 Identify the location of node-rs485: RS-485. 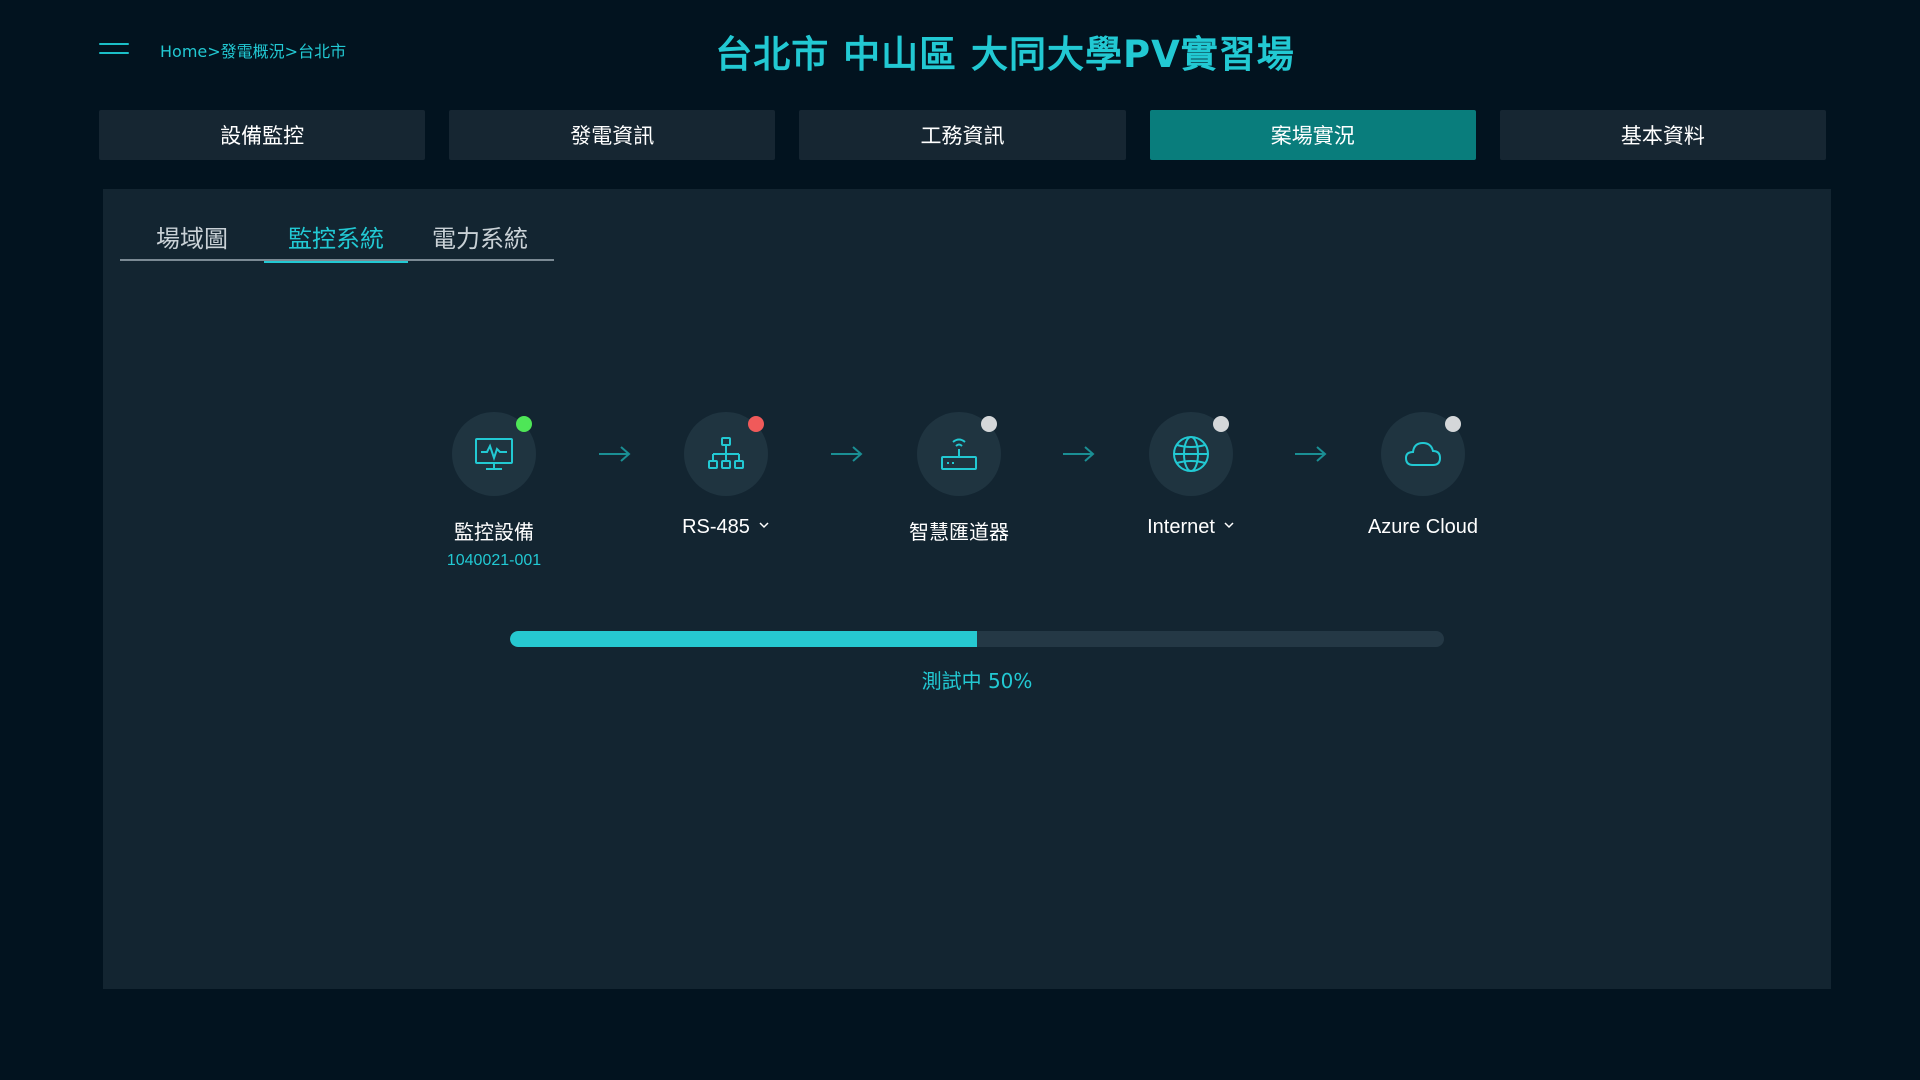
(726, 492).